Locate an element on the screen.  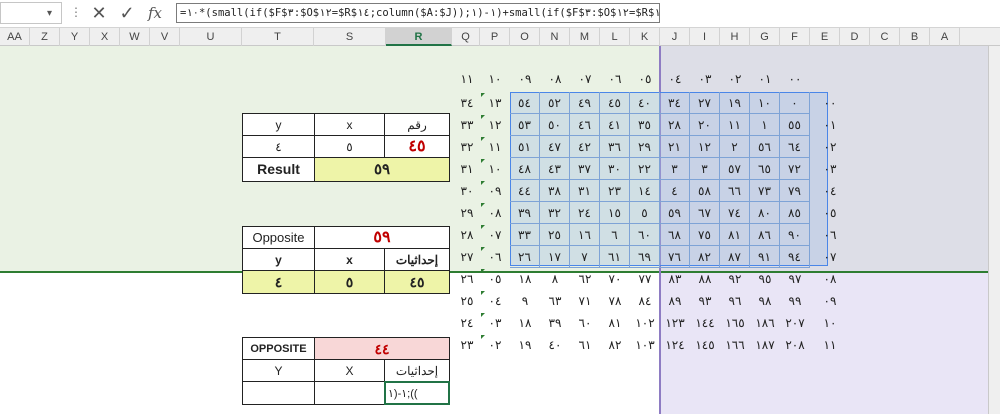
column-header-d: D is located at coordinates (855, 37).